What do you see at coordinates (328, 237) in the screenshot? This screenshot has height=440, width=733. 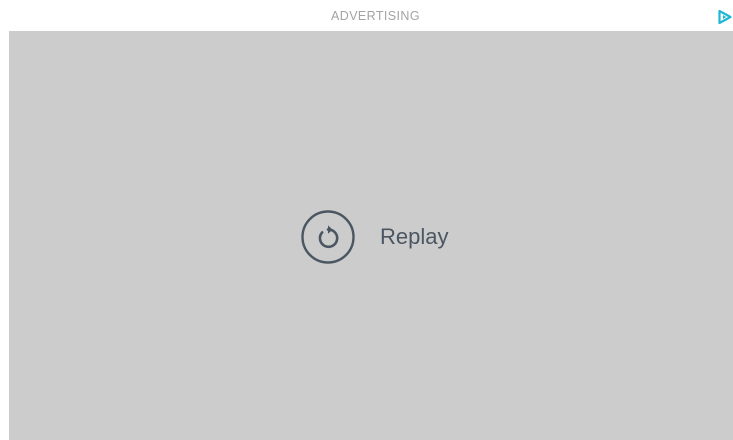 I see `replay-icon` at bounding box center [328, 237].